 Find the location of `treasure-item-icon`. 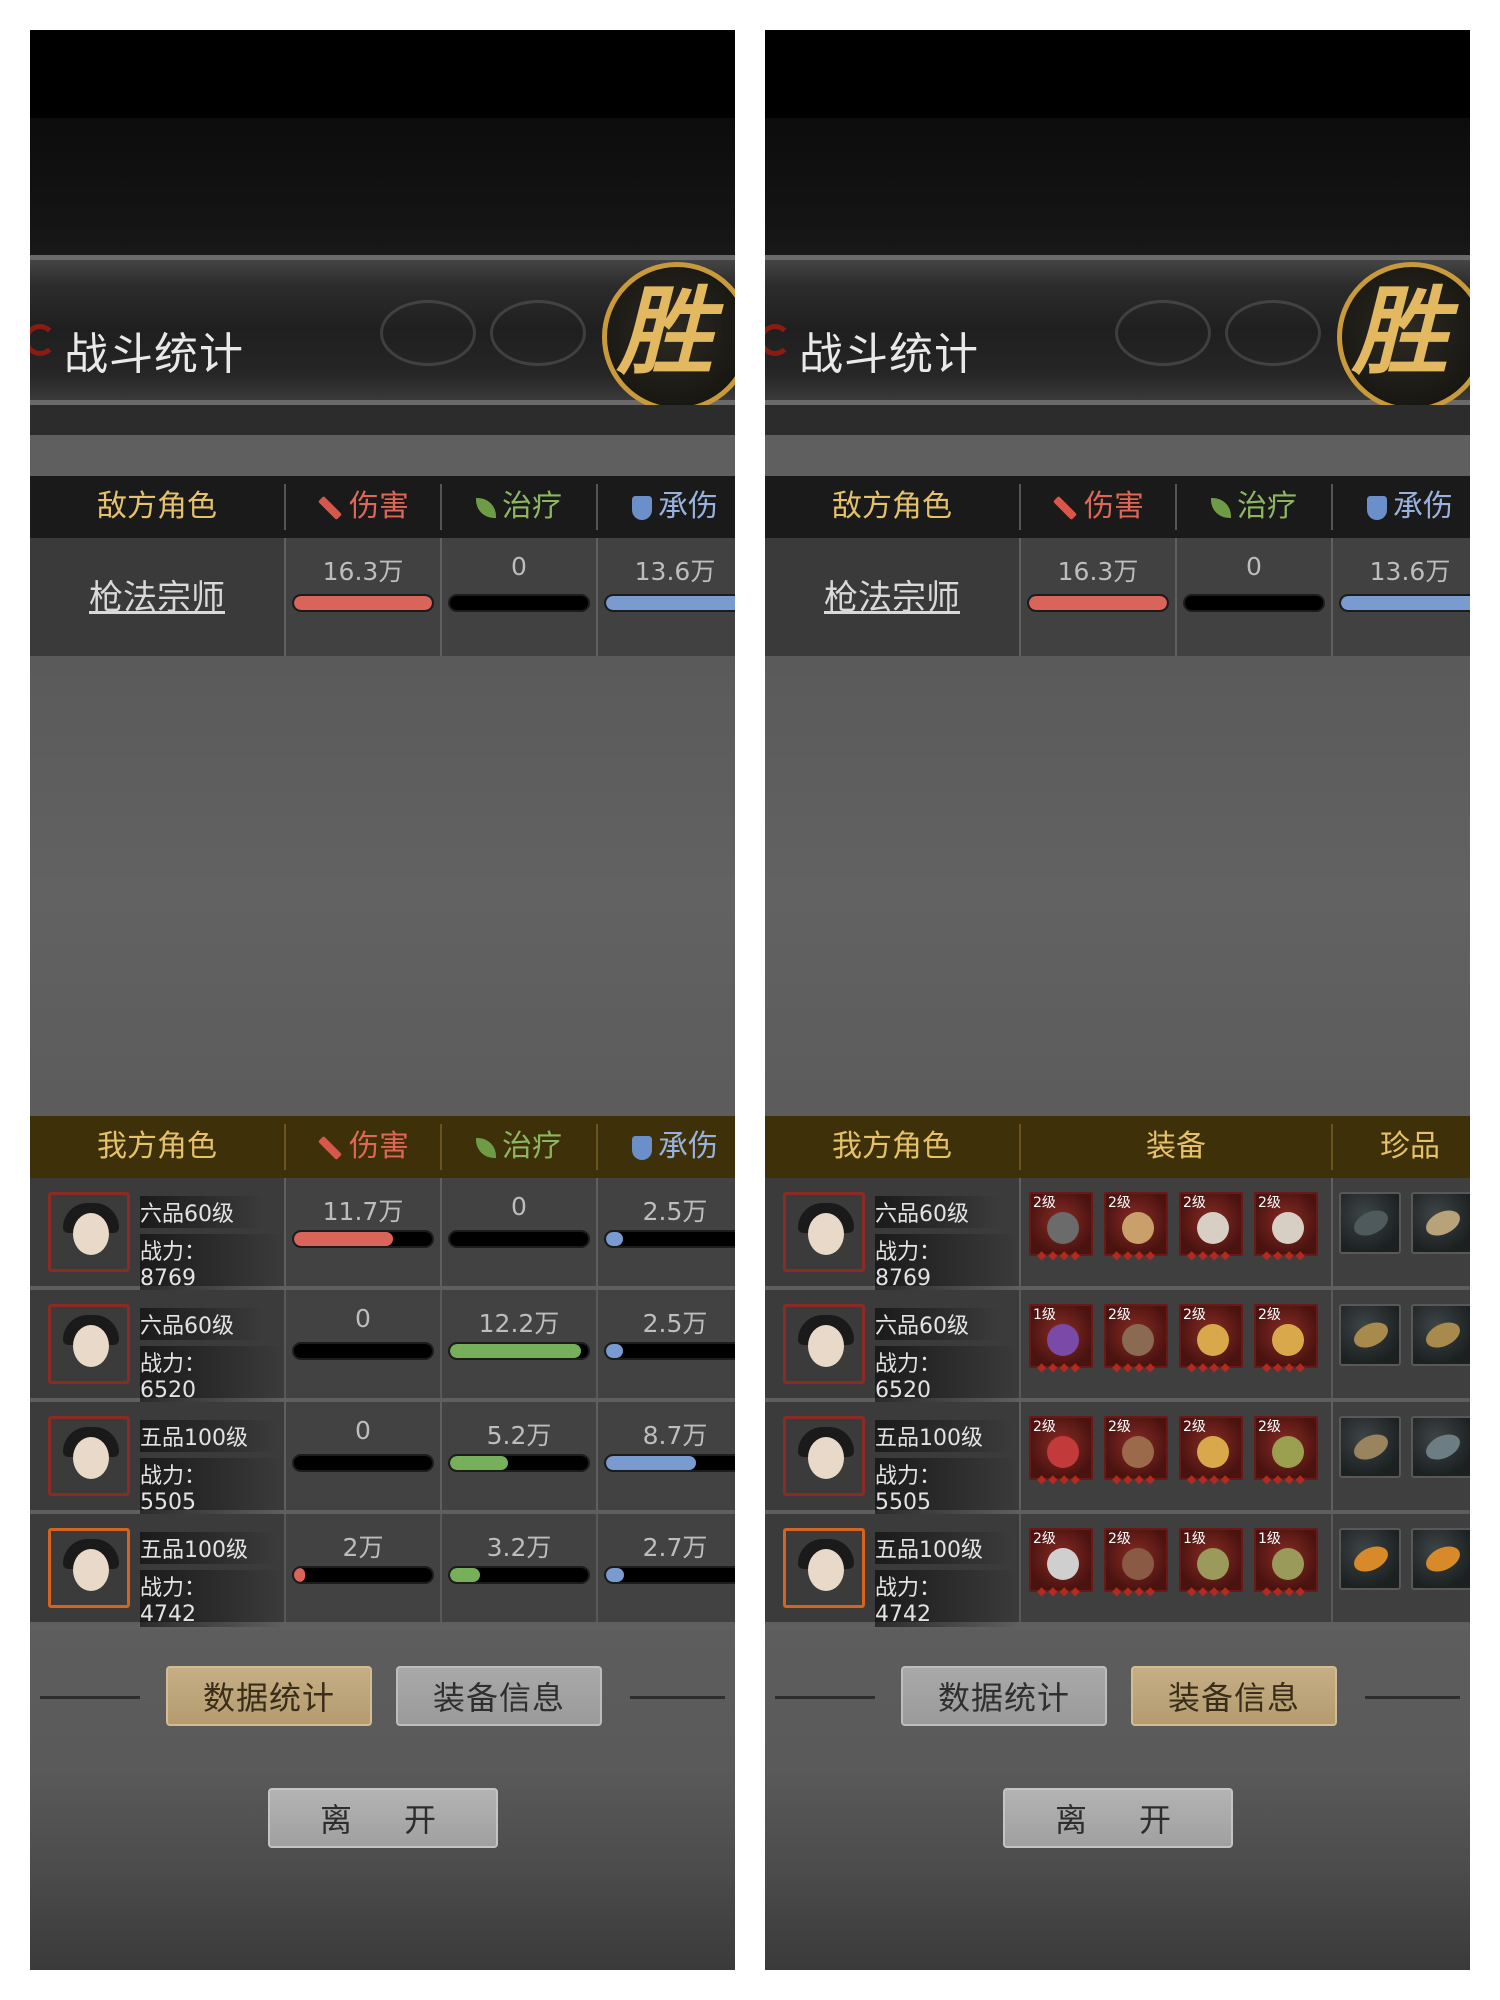

treasure-item-icon is located at coordinates (1371, 1447).